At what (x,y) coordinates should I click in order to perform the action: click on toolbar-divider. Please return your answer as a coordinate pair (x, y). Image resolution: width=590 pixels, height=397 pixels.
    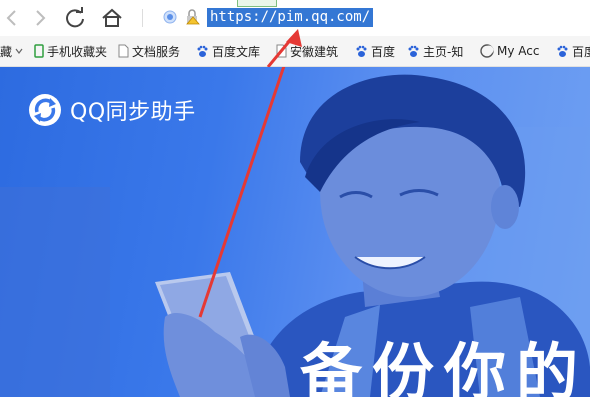
    Looking at the image, I should click on (142, 18).